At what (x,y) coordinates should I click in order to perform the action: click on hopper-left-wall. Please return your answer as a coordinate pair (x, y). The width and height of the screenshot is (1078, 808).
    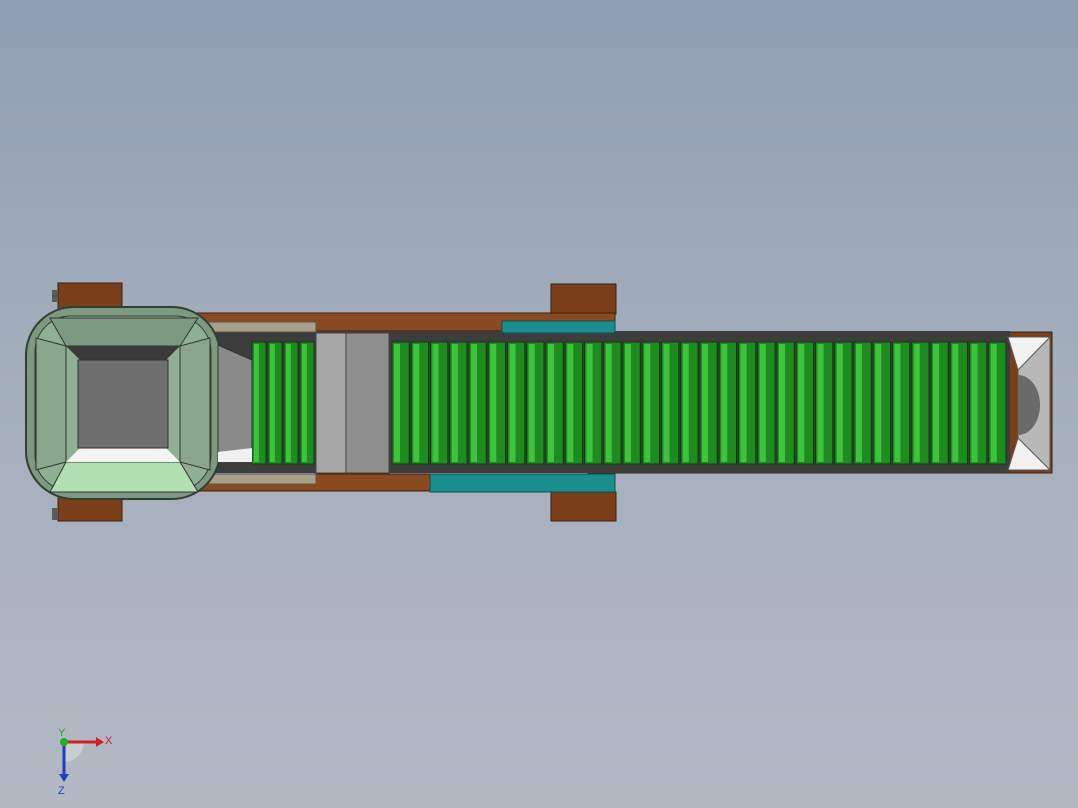
    Looking at the image, I should click on (51, 404).